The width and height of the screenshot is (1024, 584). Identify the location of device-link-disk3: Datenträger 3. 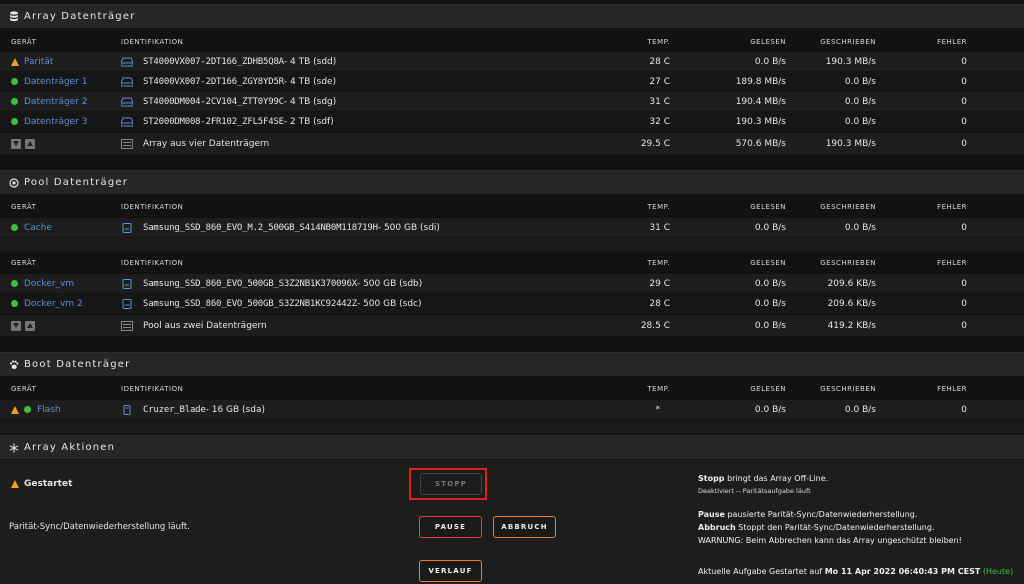
(56, 122).